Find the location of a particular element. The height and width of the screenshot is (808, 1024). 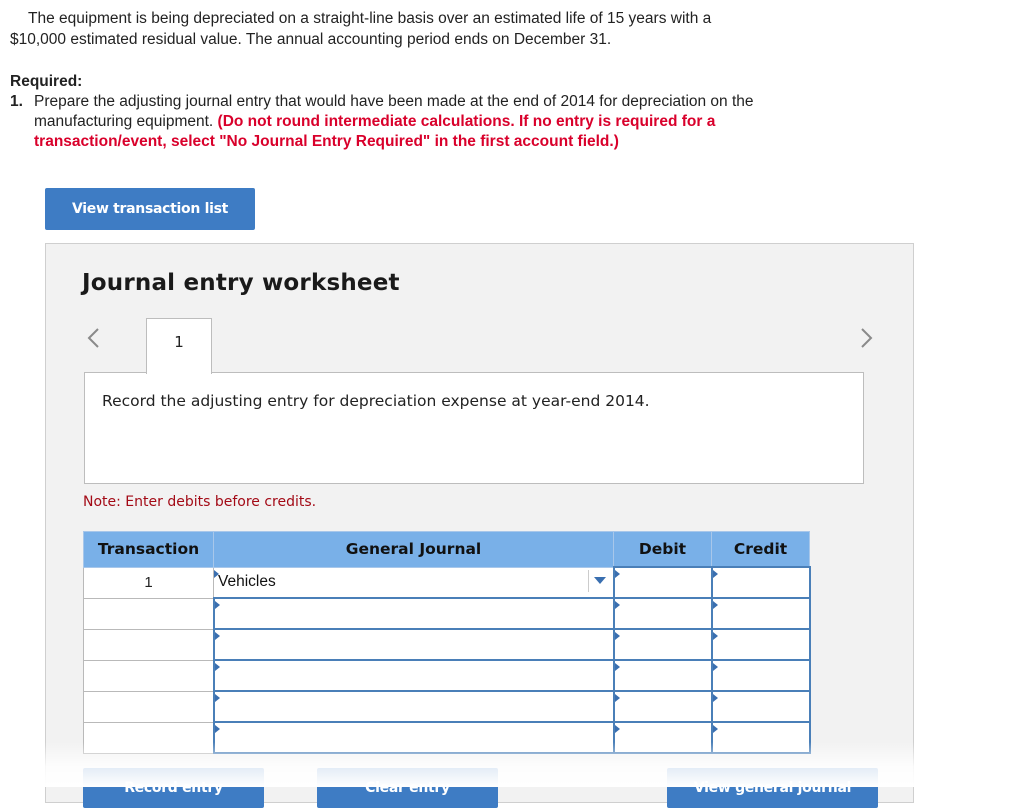

dropdown-button is located at coordinates (599, 580).